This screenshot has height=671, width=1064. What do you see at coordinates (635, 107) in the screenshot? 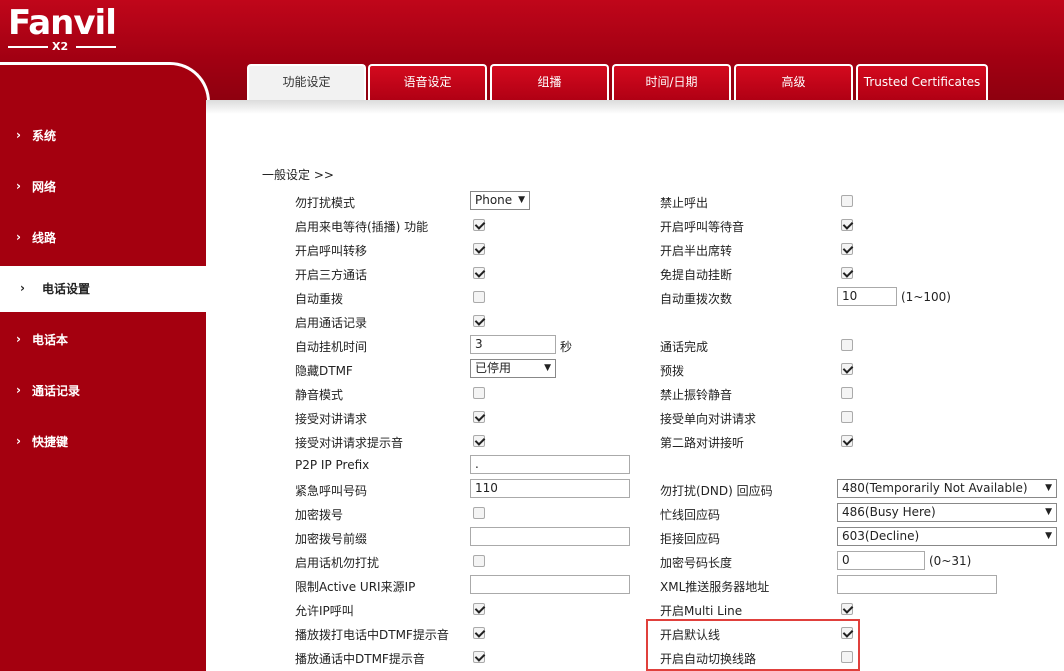
I see `content-top-band` at bounding box center [635, 107].